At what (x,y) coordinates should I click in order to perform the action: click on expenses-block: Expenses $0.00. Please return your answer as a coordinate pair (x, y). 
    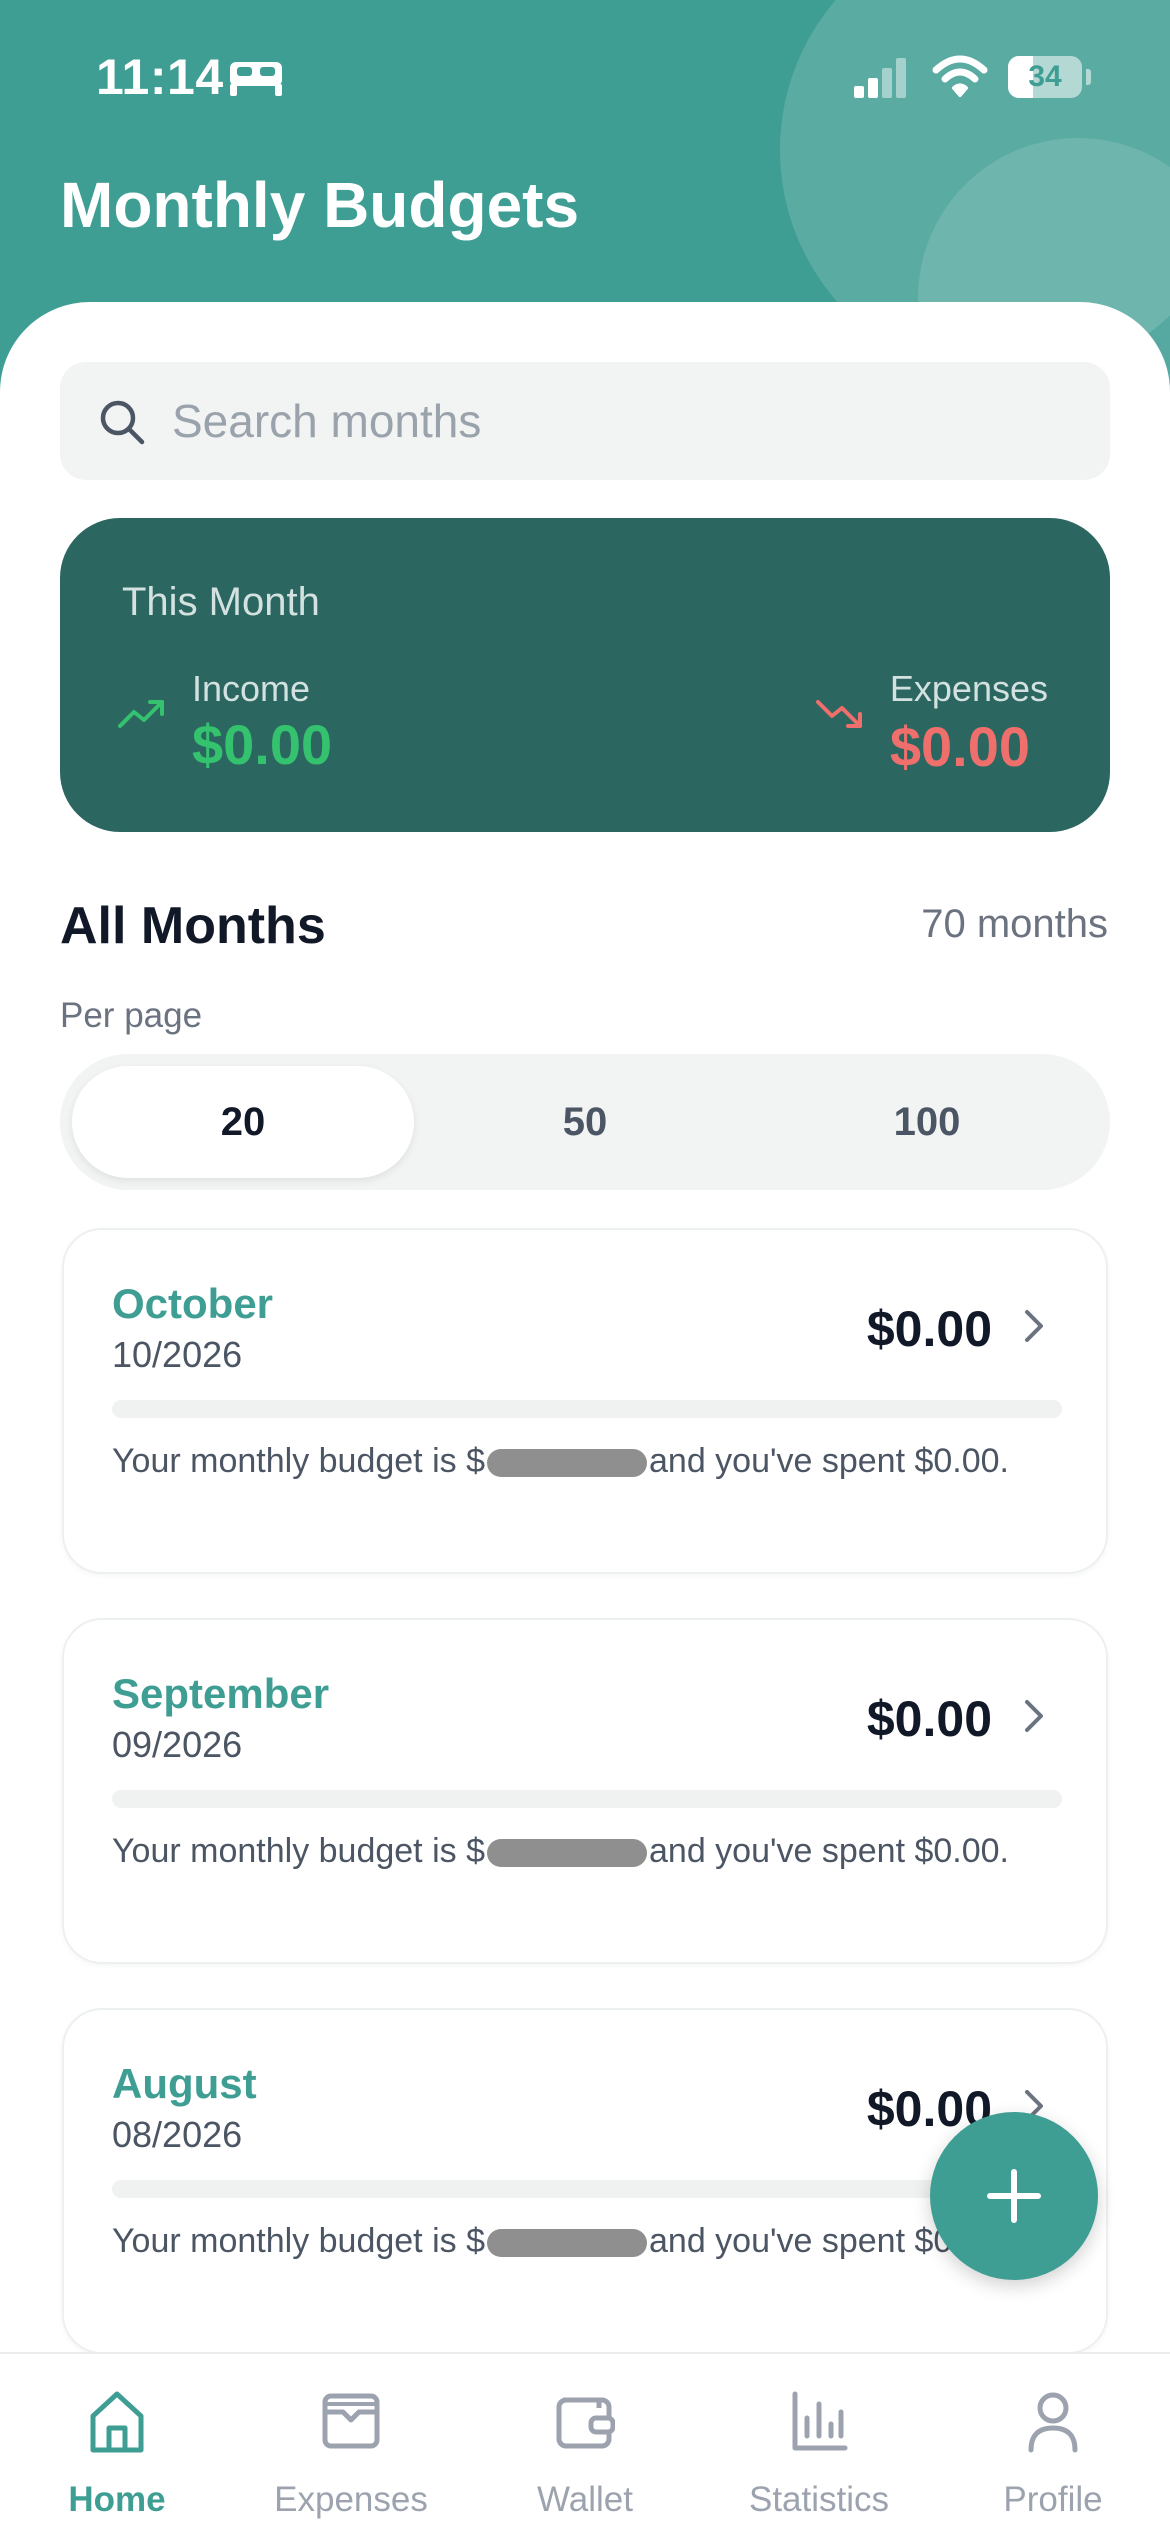
    Looking at the image, I should click on (969, 723).